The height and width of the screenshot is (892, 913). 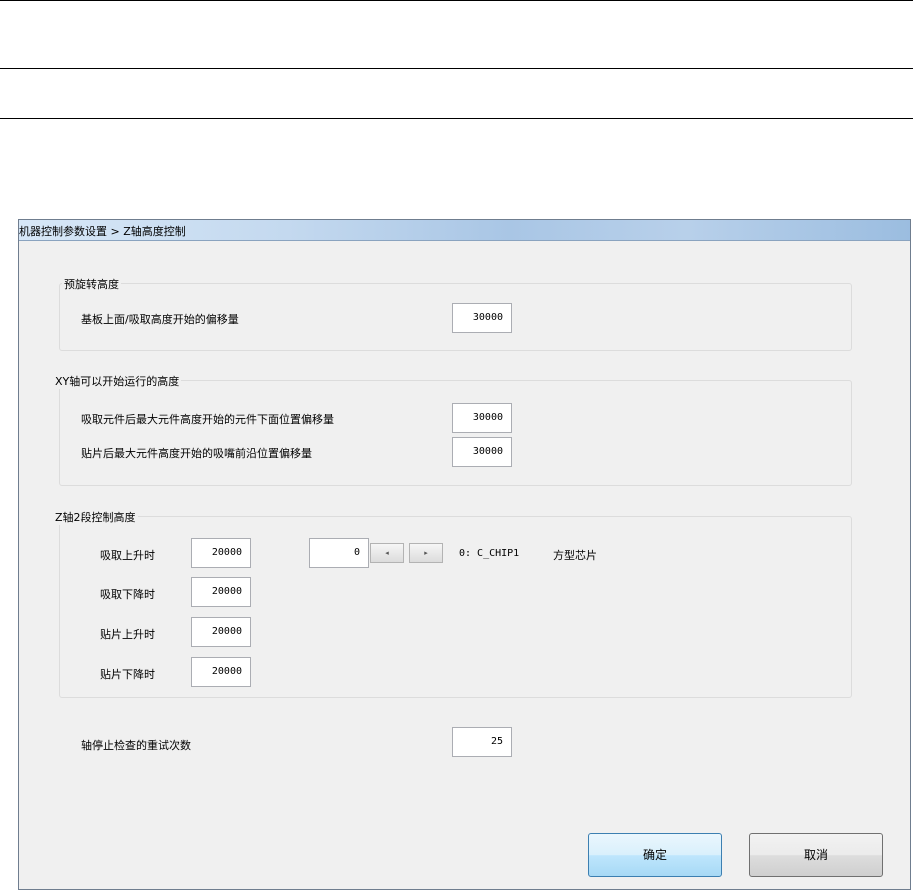 I want to click on ok-button: 确定, so click(x=655, y=855).